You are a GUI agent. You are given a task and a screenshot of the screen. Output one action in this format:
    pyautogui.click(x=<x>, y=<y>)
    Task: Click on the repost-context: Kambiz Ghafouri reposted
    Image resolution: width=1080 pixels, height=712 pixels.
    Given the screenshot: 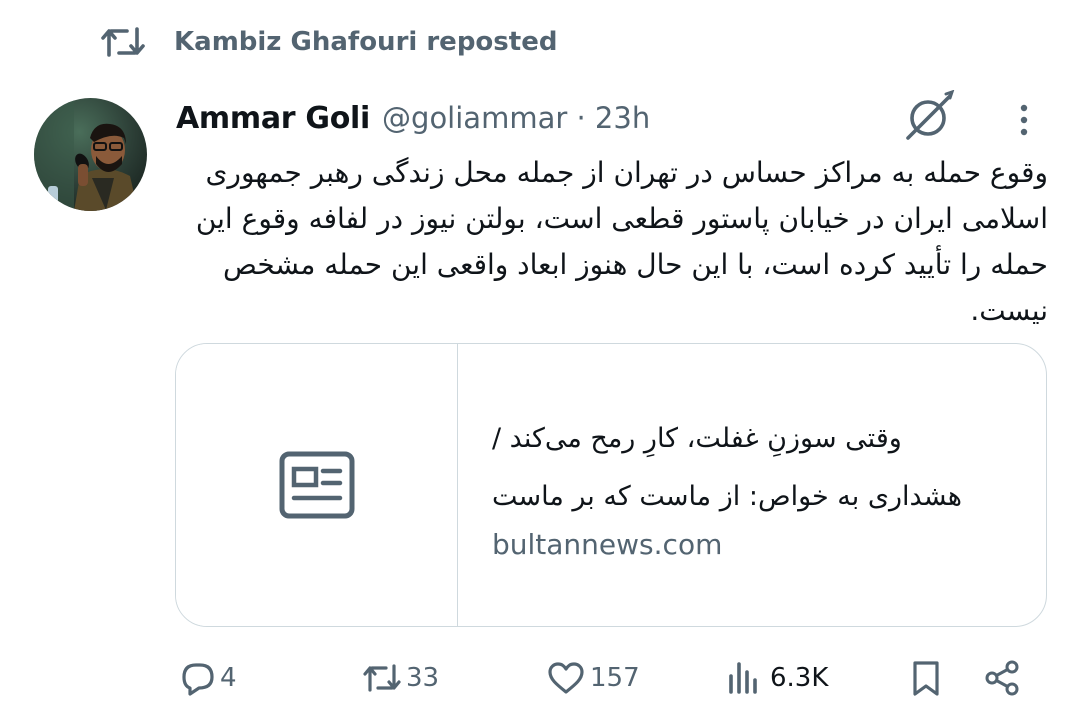 What is the action you would take?
    pyautogui.click(x=328, y=42)
    